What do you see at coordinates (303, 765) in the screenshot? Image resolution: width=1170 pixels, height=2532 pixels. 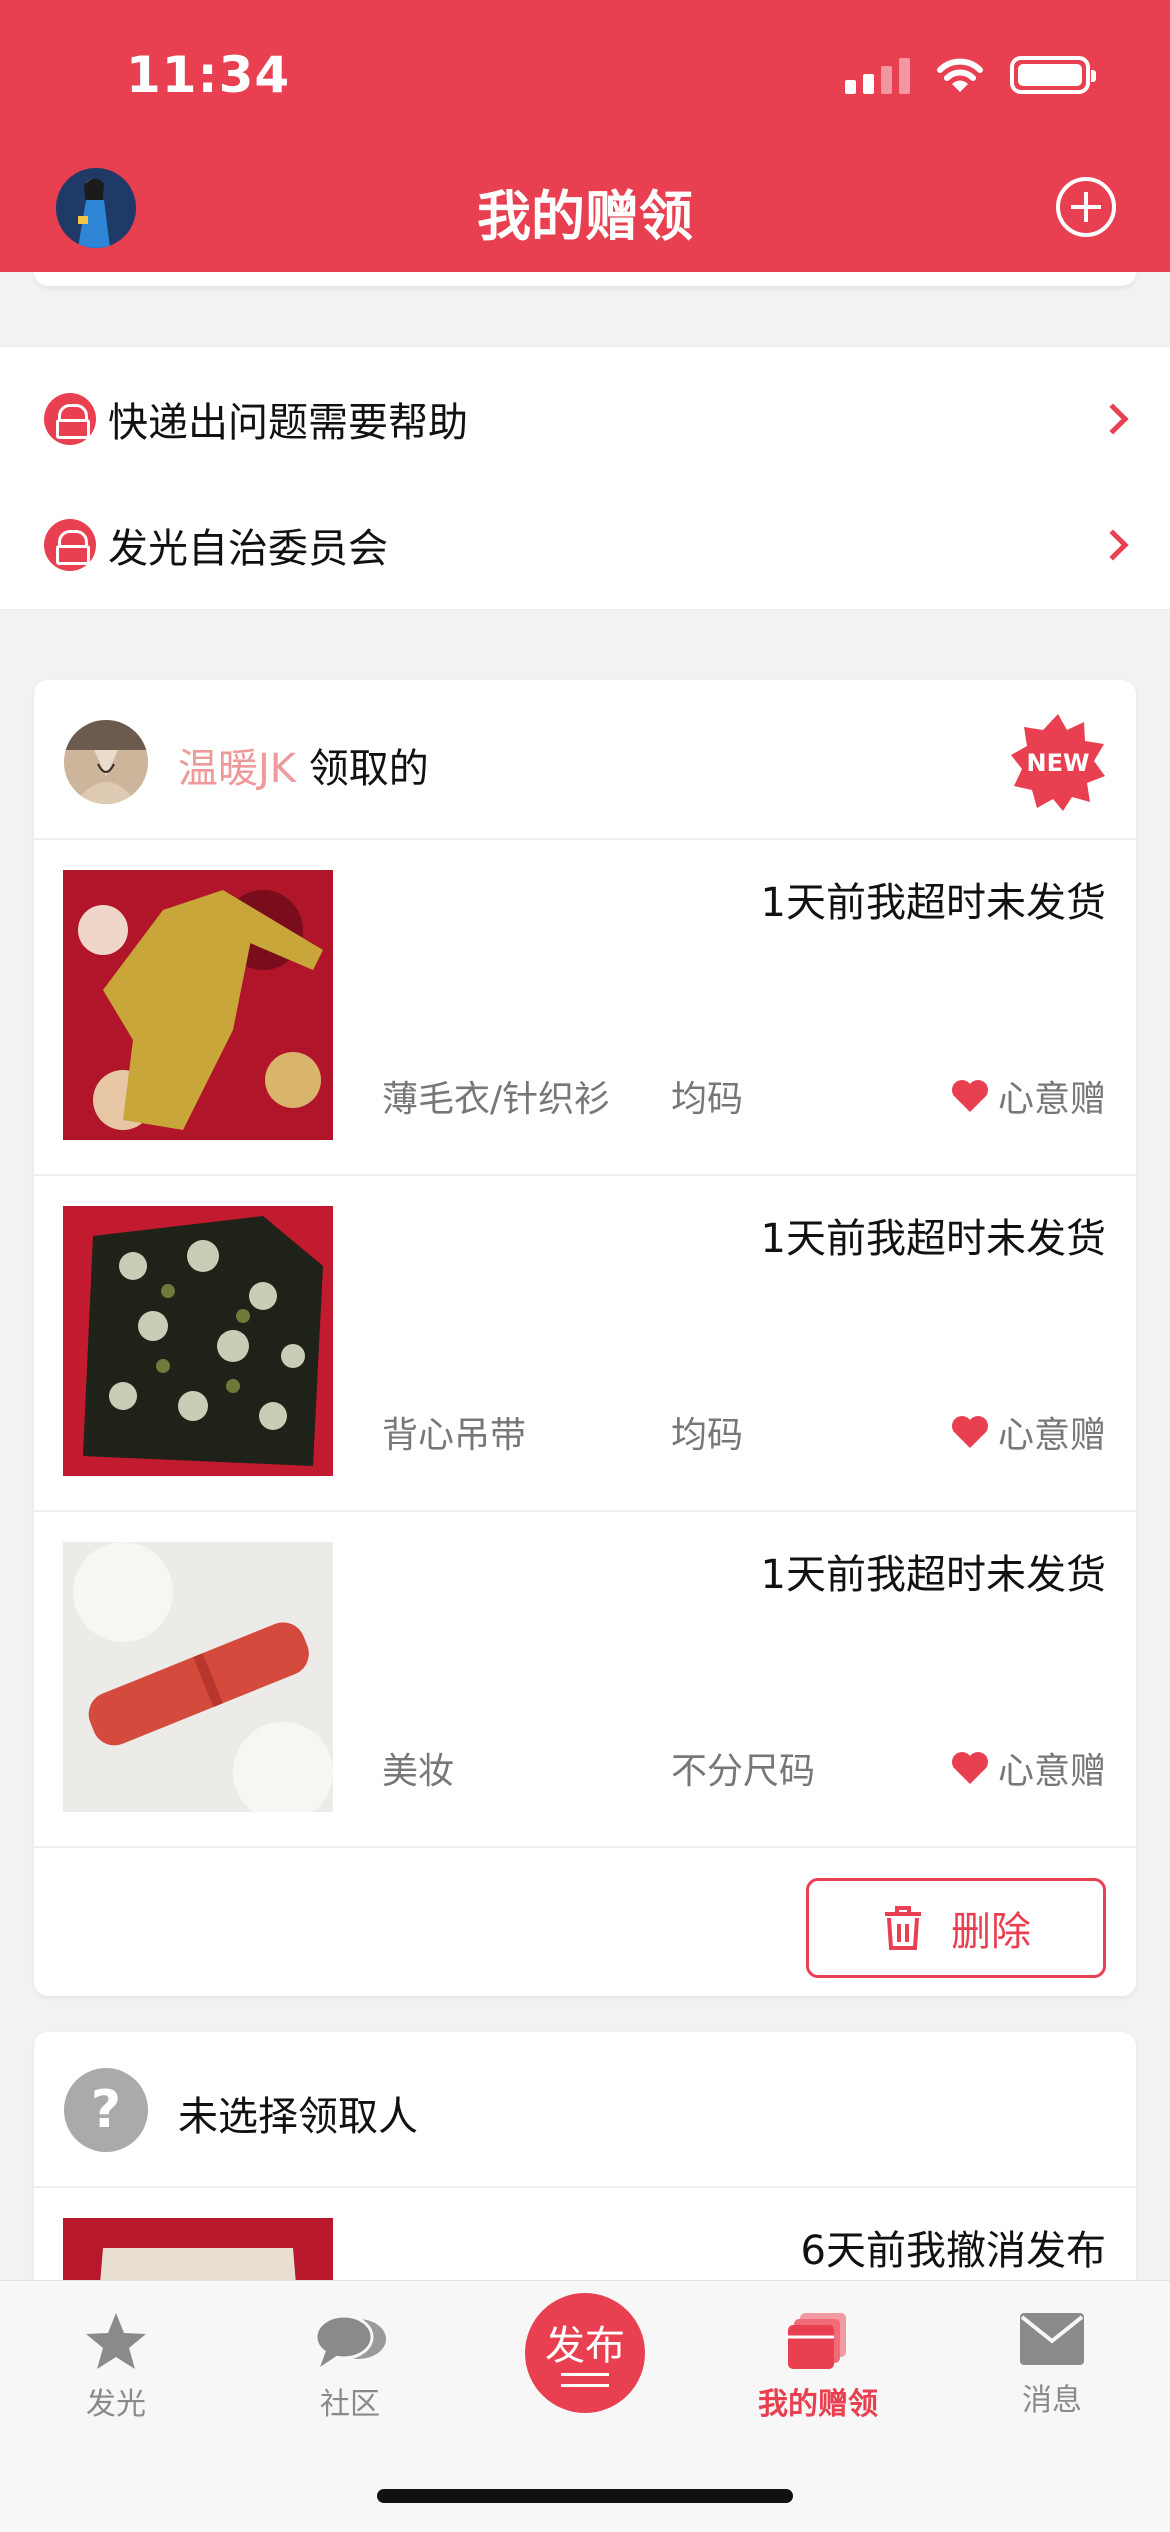 I see `claimer-line: 温暖JK 领取的` at bounding box center [303, 765].